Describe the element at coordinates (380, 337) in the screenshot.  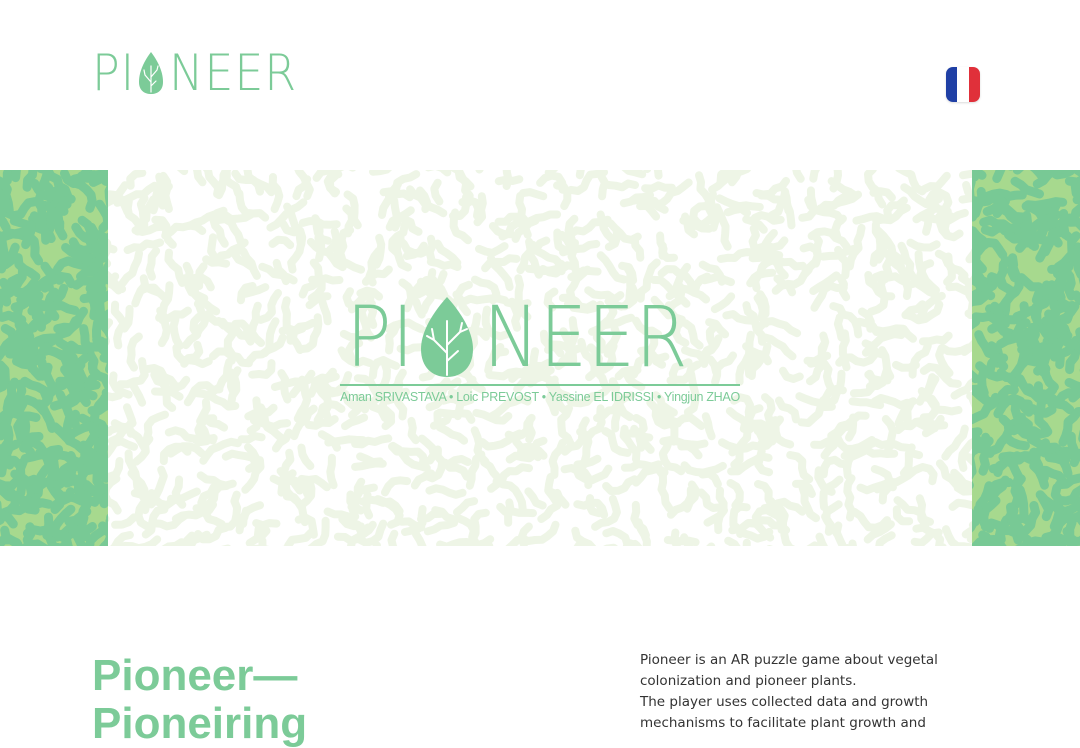
I see `banner-title-prefix: PI` at that location.